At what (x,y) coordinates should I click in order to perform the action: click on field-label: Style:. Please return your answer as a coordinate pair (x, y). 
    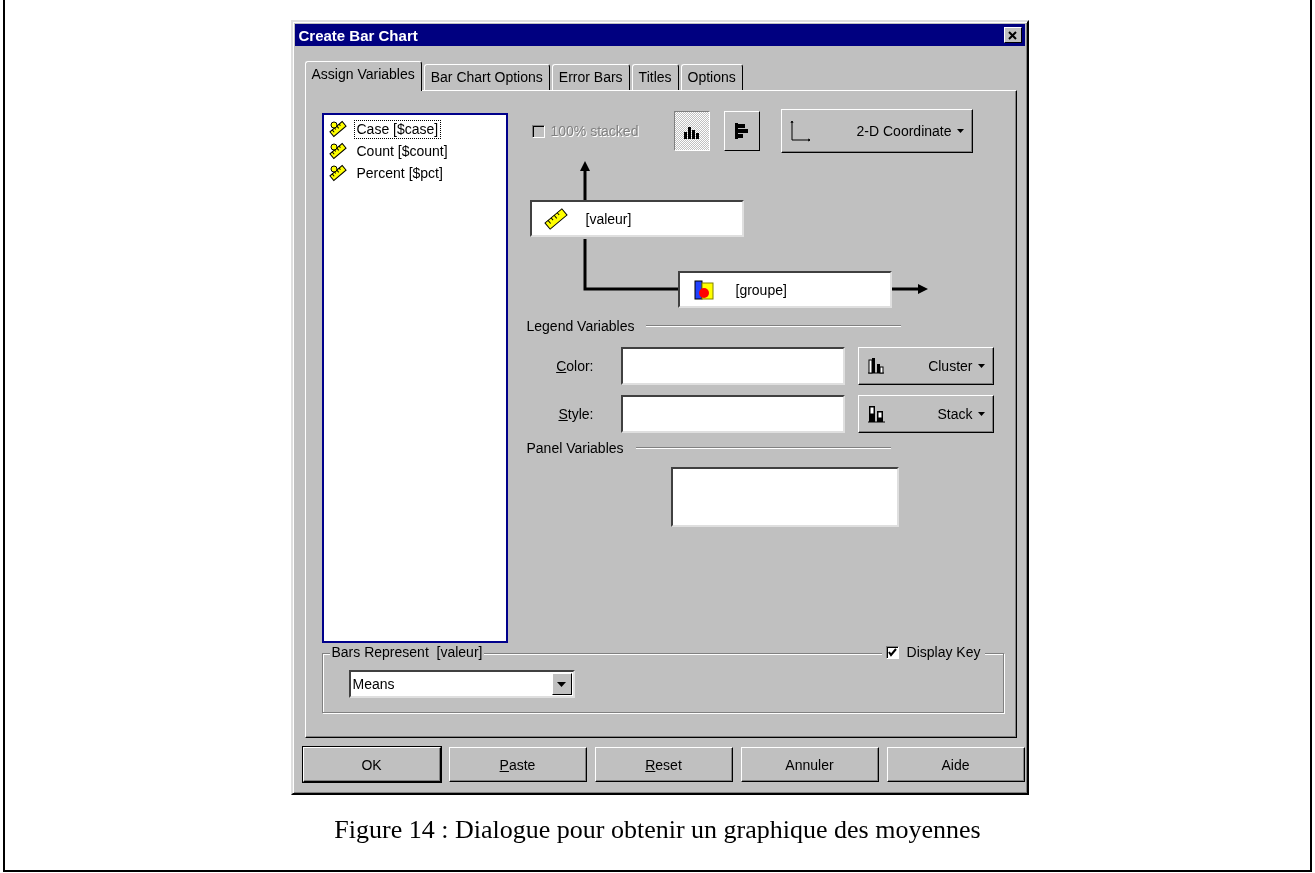
    Looking at the image, I should click on (575, 414).